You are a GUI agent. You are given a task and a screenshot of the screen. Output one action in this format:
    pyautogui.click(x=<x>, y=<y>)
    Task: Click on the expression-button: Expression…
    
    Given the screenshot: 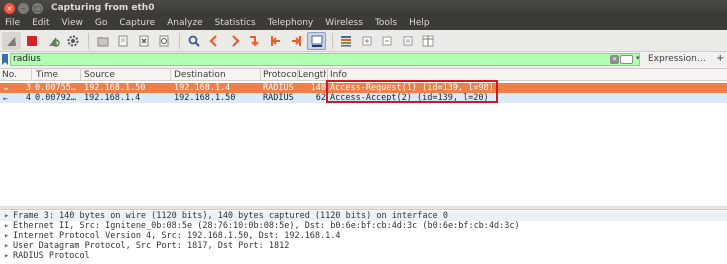 What is the action you would take?
    pyautogui.click(x=677, y=59)
    